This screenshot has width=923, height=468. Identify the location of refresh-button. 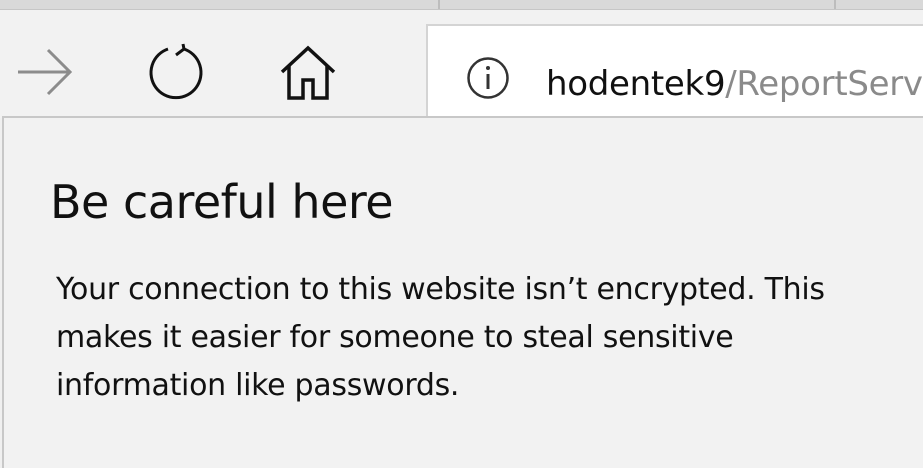
(176, 72).